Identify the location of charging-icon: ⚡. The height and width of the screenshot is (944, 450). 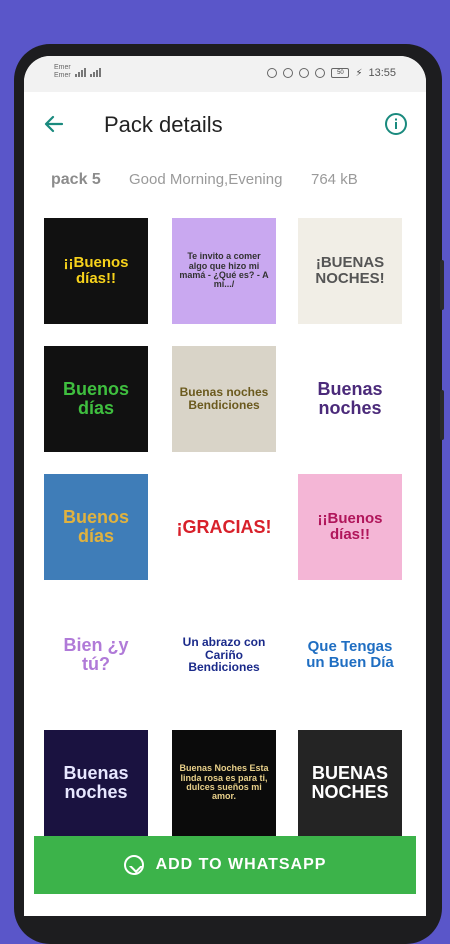
(359, 73).